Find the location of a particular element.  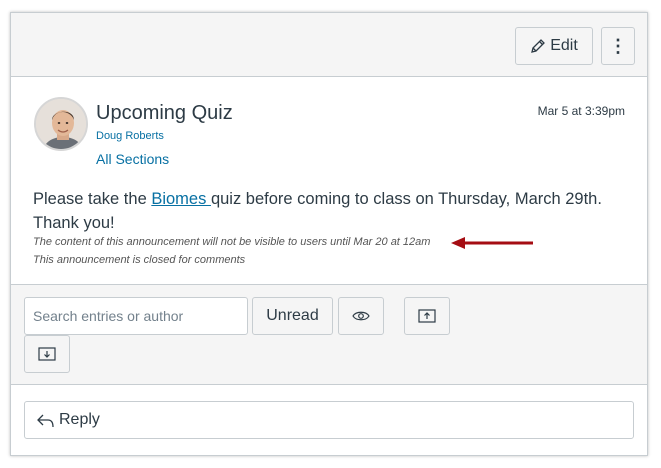

posted-date: Mar 5 at 3:39pm is located at coordinates (581, 111).